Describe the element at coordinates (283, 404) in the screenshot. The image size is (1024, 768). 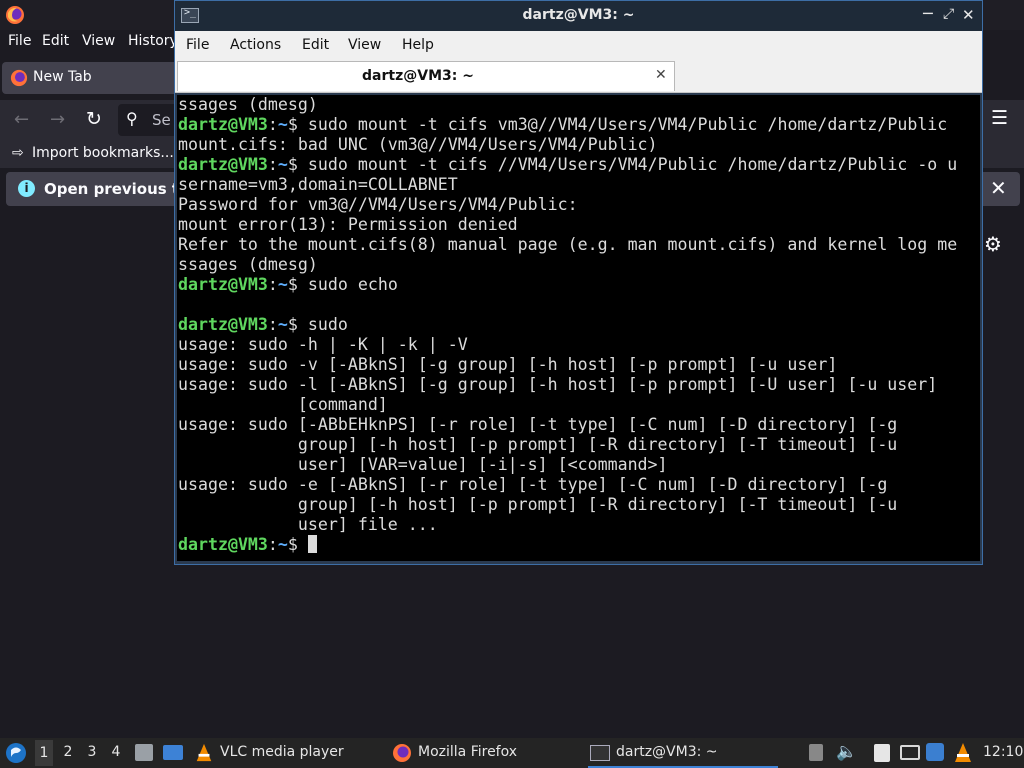
I see `terminal-line-text: [command]` at that location.